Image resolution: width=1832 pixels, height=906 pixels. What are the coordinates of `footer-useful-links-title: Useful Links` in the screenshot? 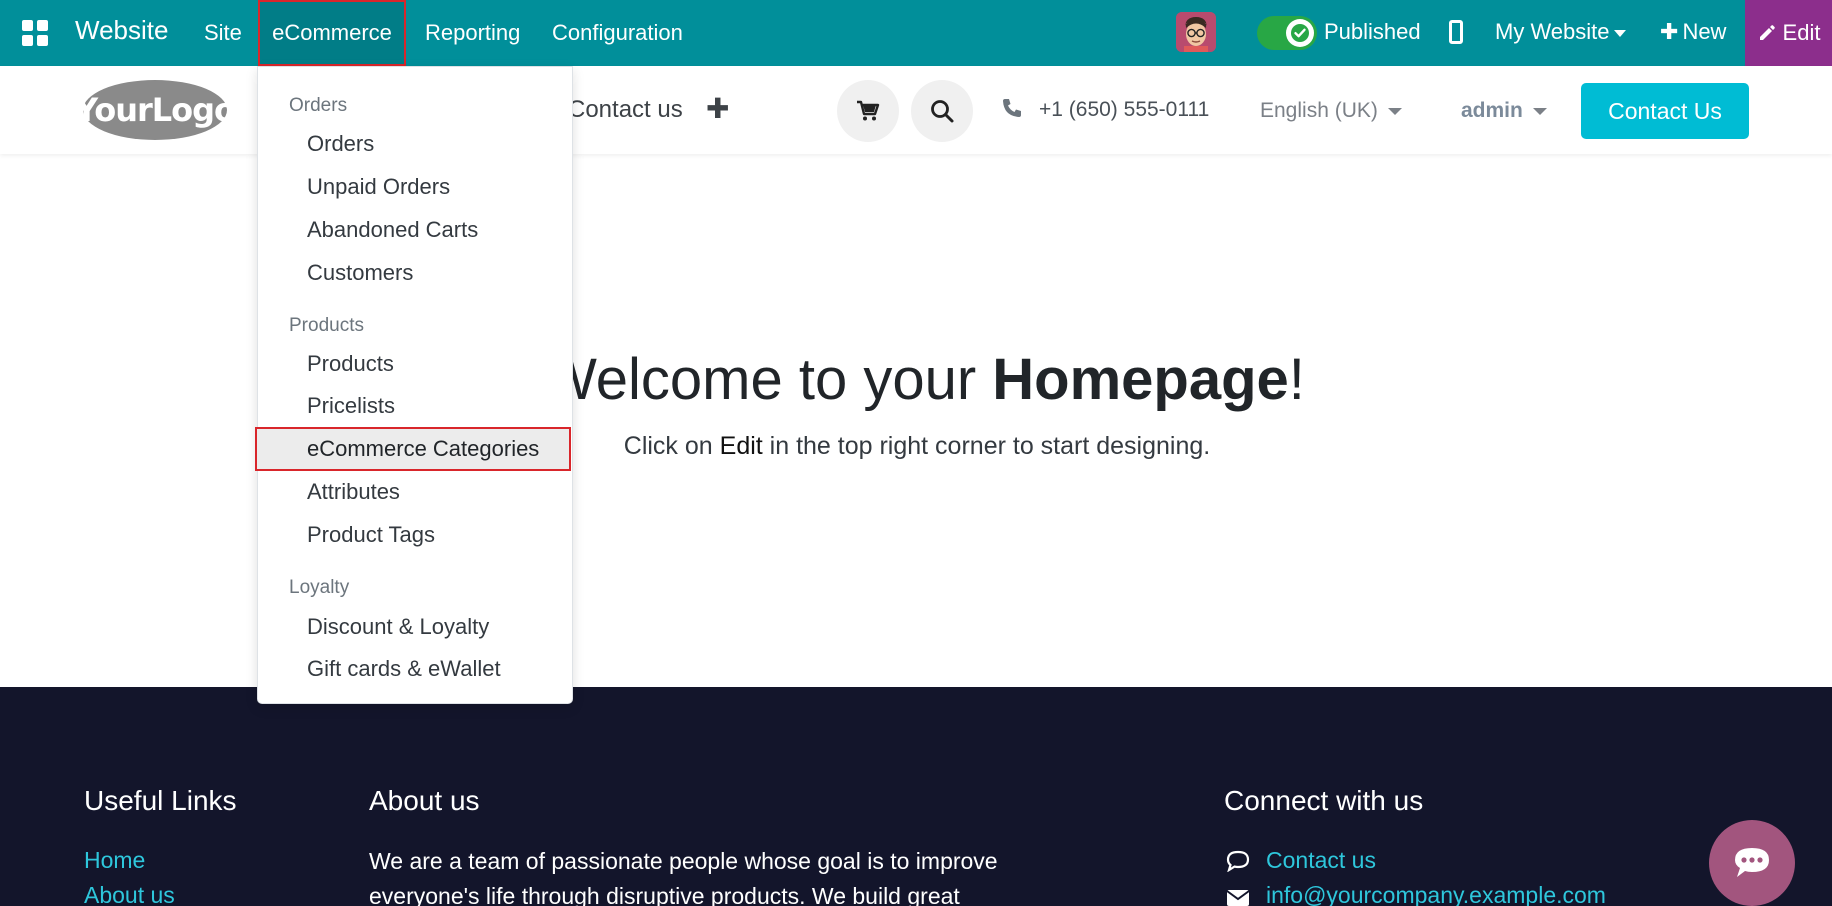 It's located at (160, 800).